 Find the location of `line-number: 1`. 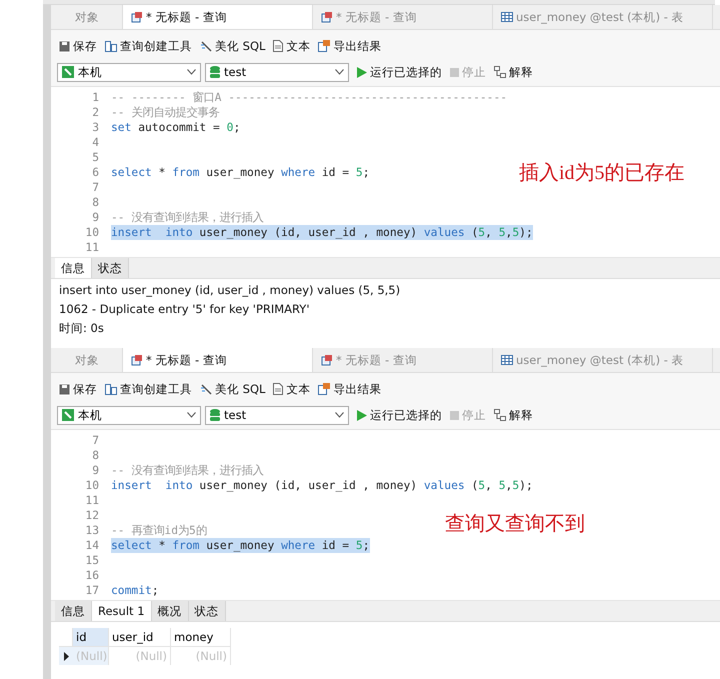

line-number: 1 is located at coordinates (95, 97).